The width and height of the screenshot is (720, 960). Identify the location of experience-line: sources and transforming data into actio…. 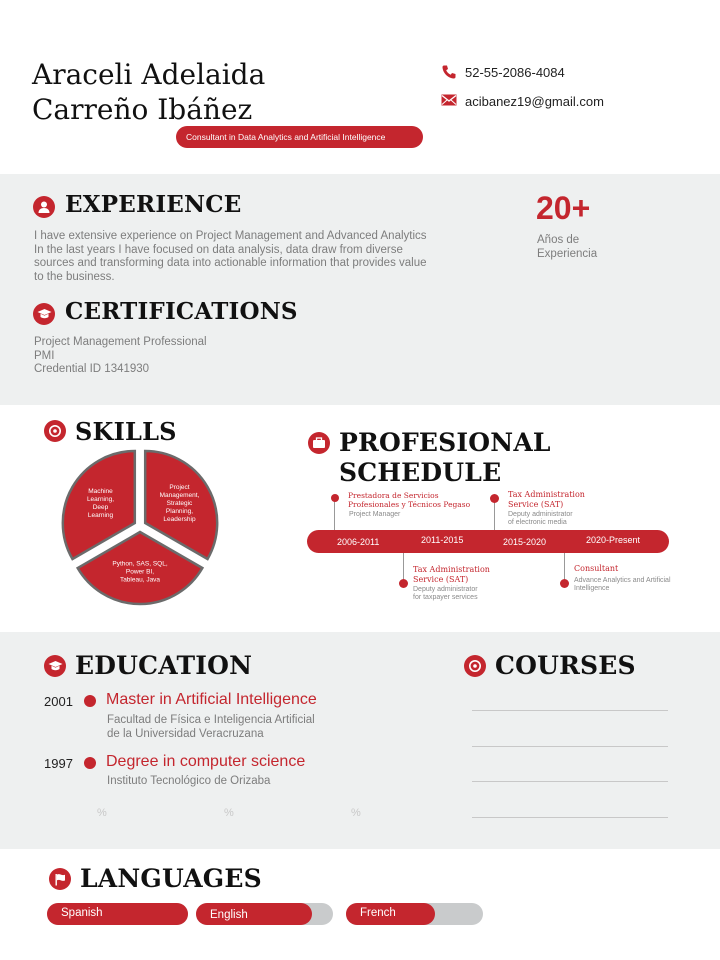
(230, 263).